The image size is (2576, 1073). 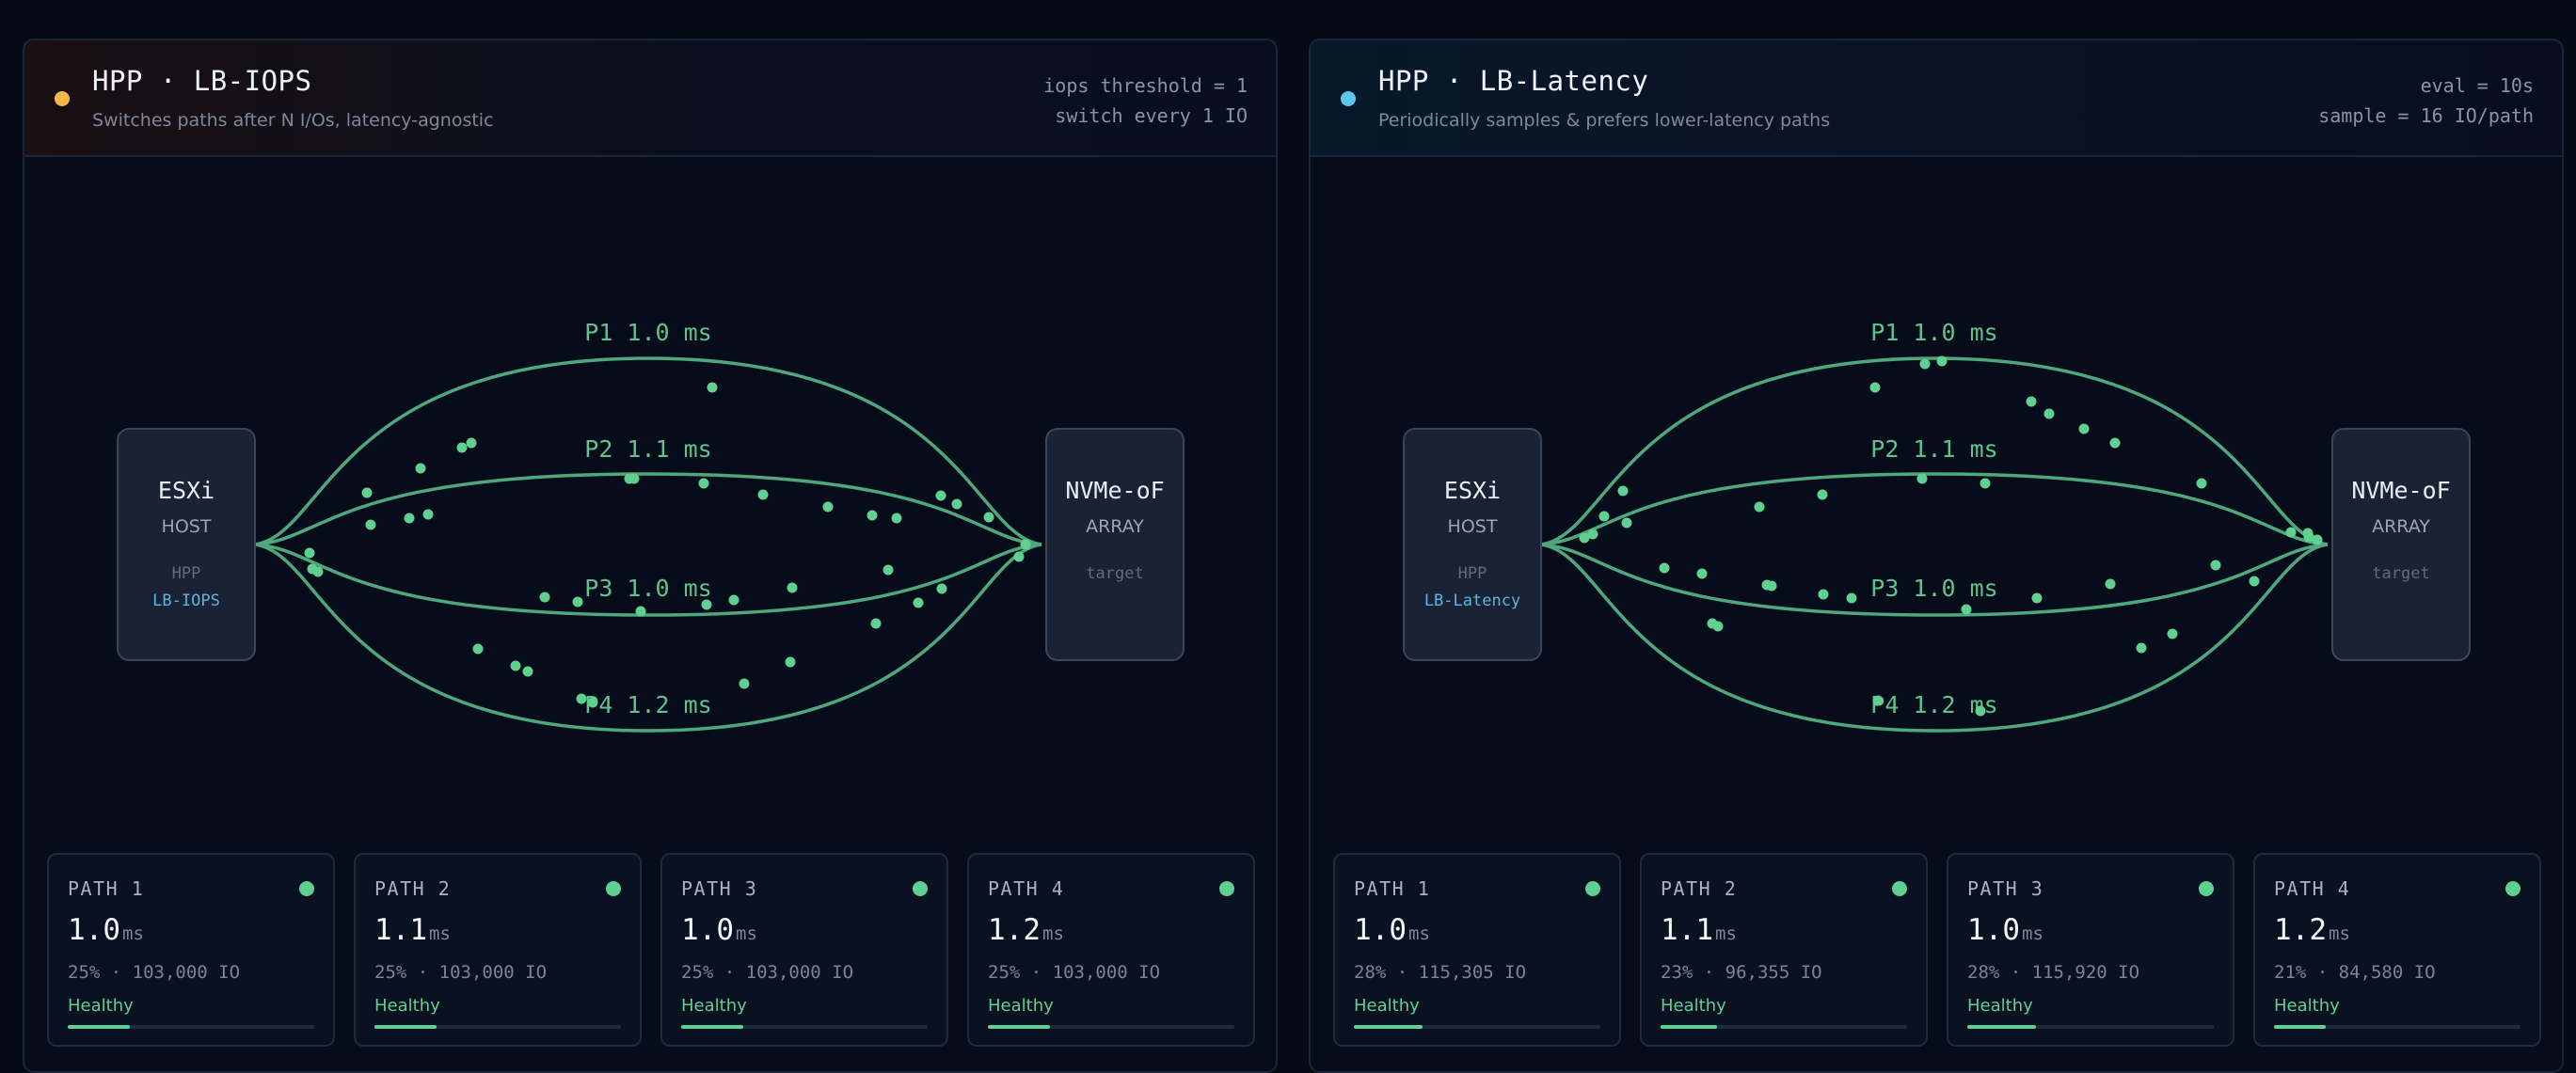 I want to click on policy-params: iops threshold = 1 switch every 1 IO, so click(x=1145, y=101).